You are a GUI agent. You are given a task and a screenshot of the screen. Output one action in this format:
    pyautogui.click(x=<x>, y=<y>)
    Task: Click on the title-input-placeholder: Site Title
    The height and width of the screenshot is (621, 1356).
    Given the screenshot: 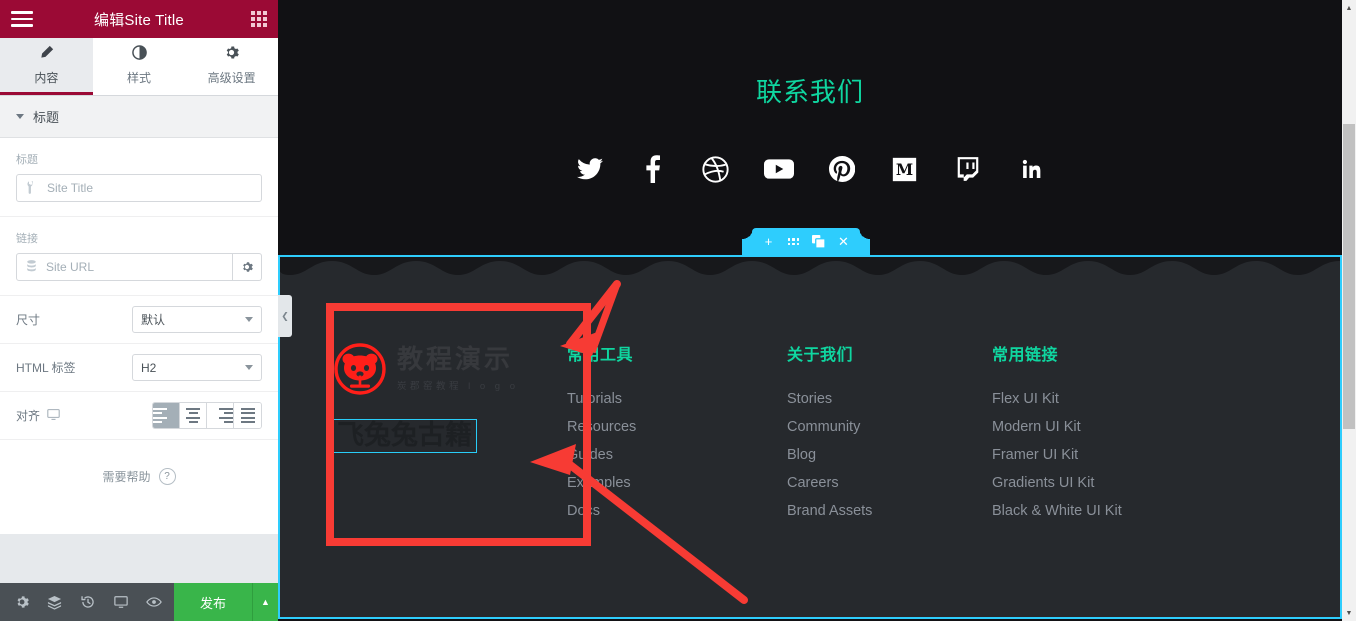 What is the action you would take?
    pyautogui.click(x=70, y=188)
    